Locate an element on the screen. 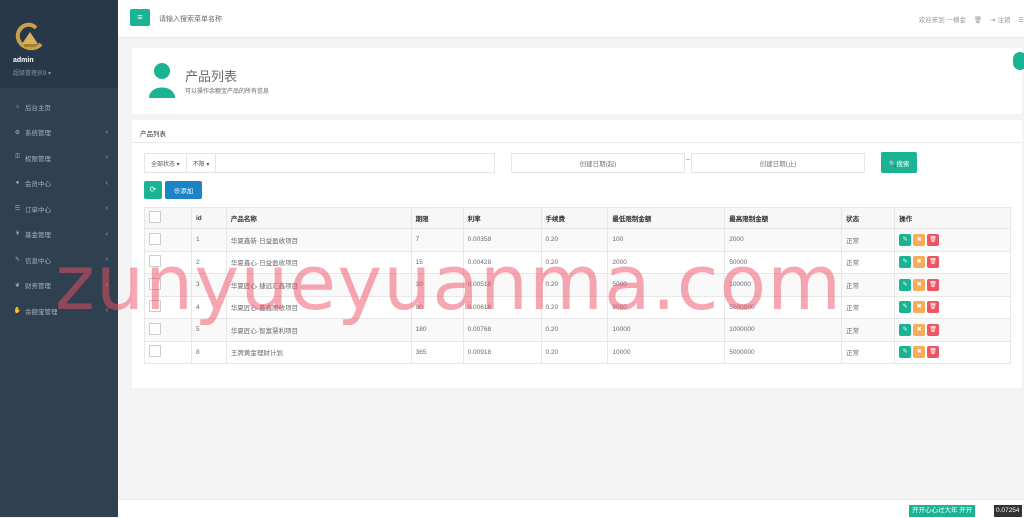 Image resolution: width=1024 pixels, height=518 pixels. status-select: 全部状态 ▾ is located at coordinates (166, 163).